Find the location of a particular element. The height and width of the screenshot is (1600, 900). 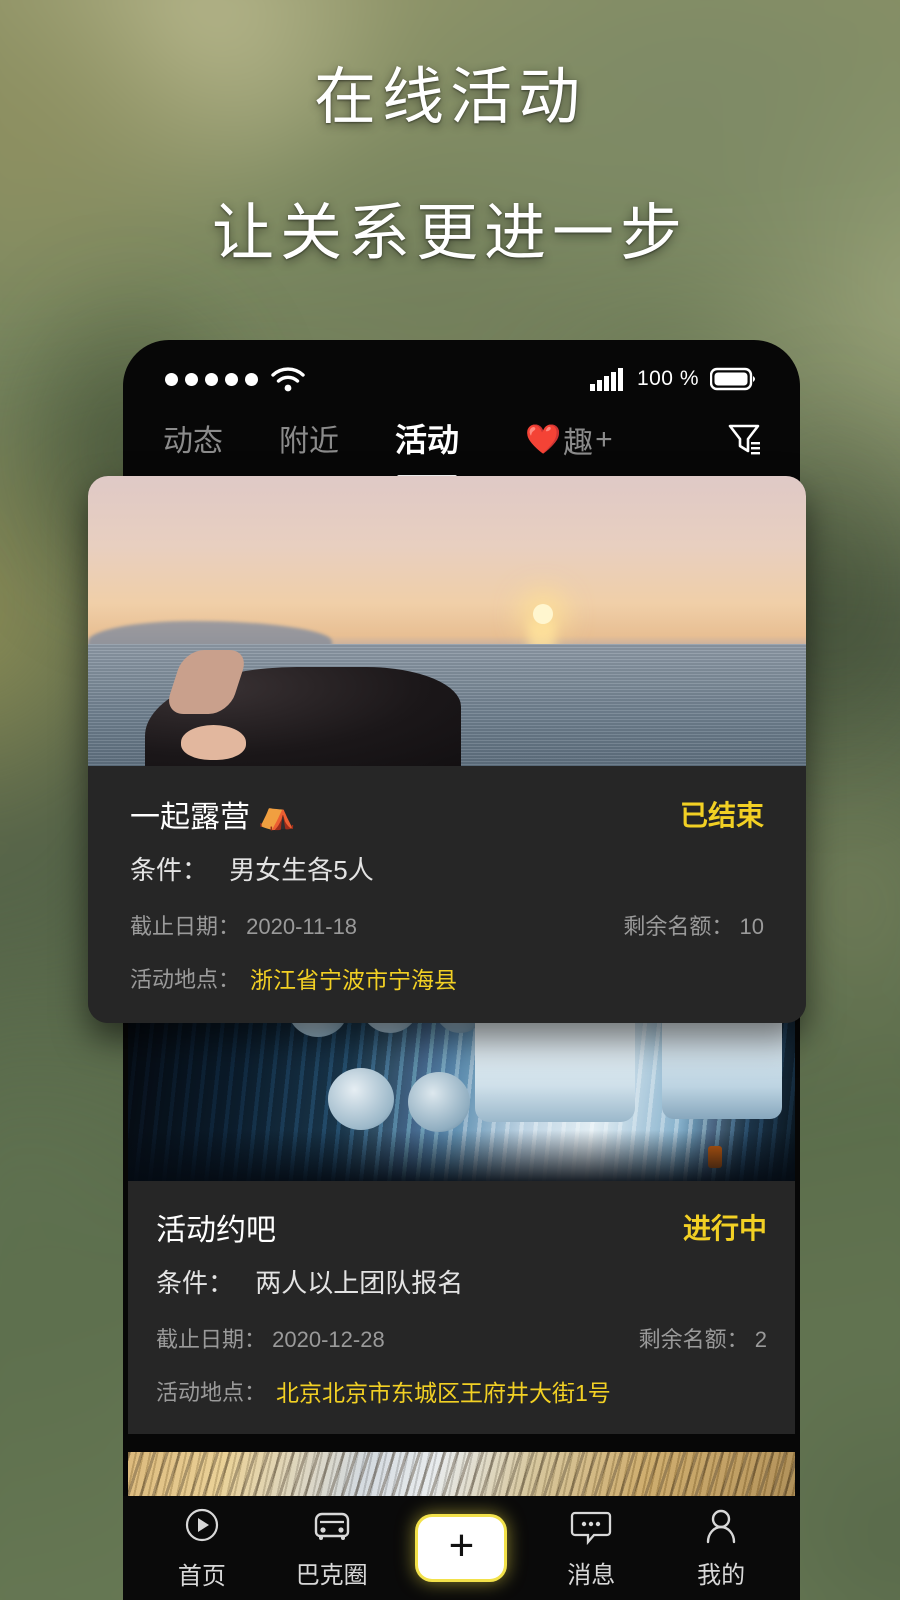

golden-sand-photo is located at coordinates (461, 1474).